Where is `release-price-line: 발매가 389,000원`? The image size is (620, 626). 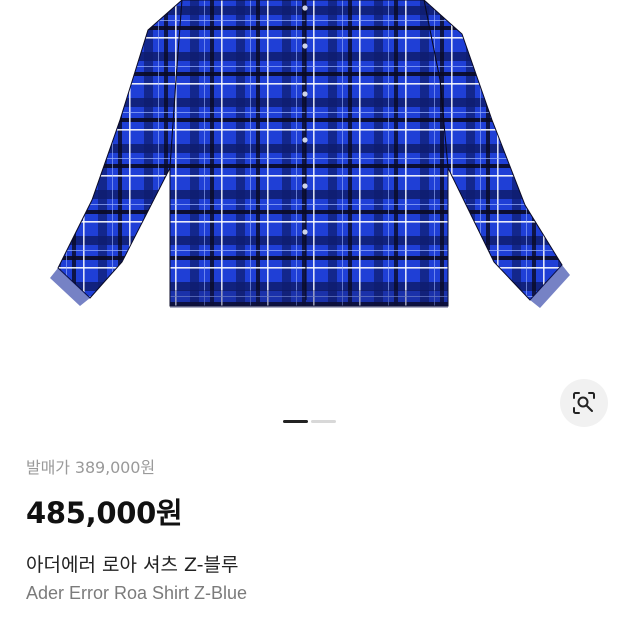
release-price-line: 발매가 389,000원 is located at coordinates (313, 466).